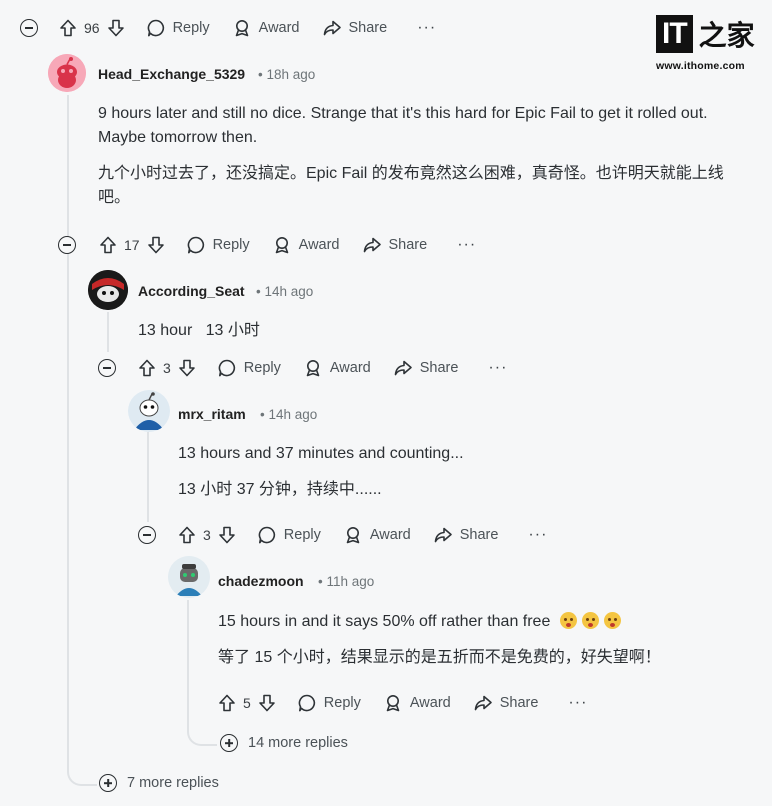  I want to click on watermark-it: IT, so click(674, 34).